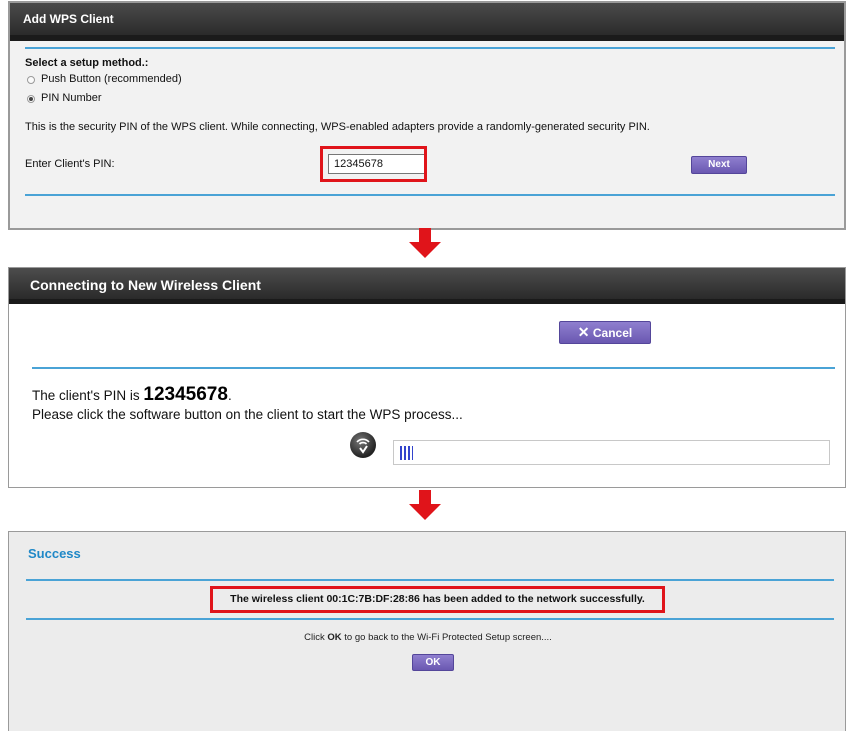  I want to click on pin-value: 12345678, so click(185, 394).